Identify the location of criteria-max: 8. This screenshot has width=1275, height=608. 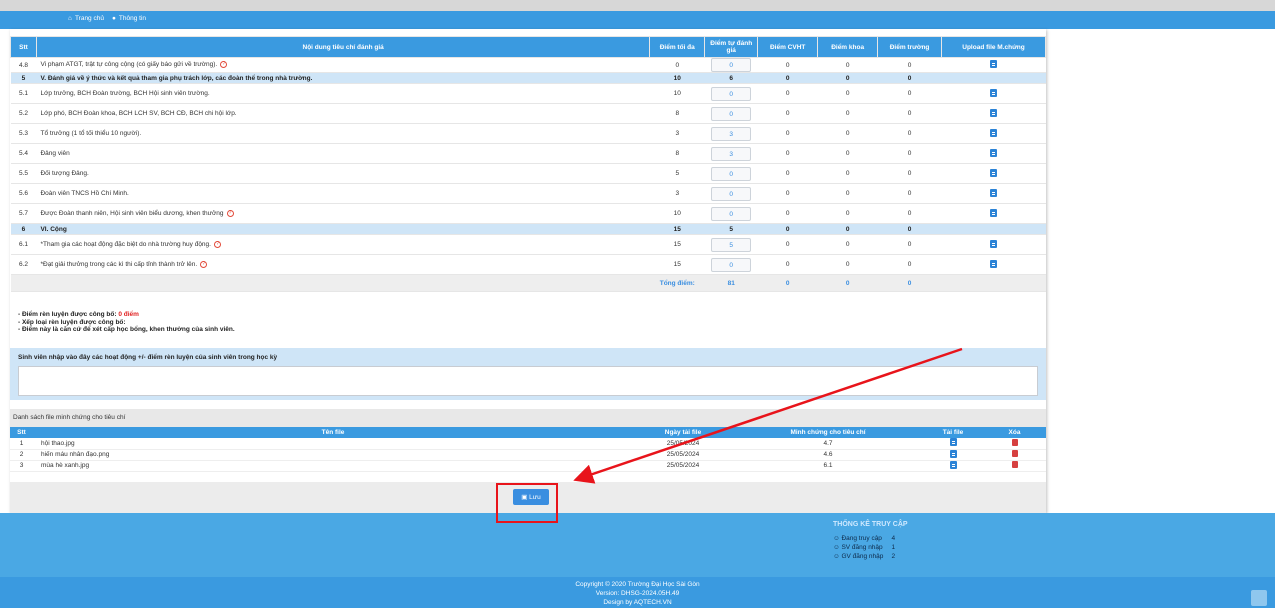
(677, 113).